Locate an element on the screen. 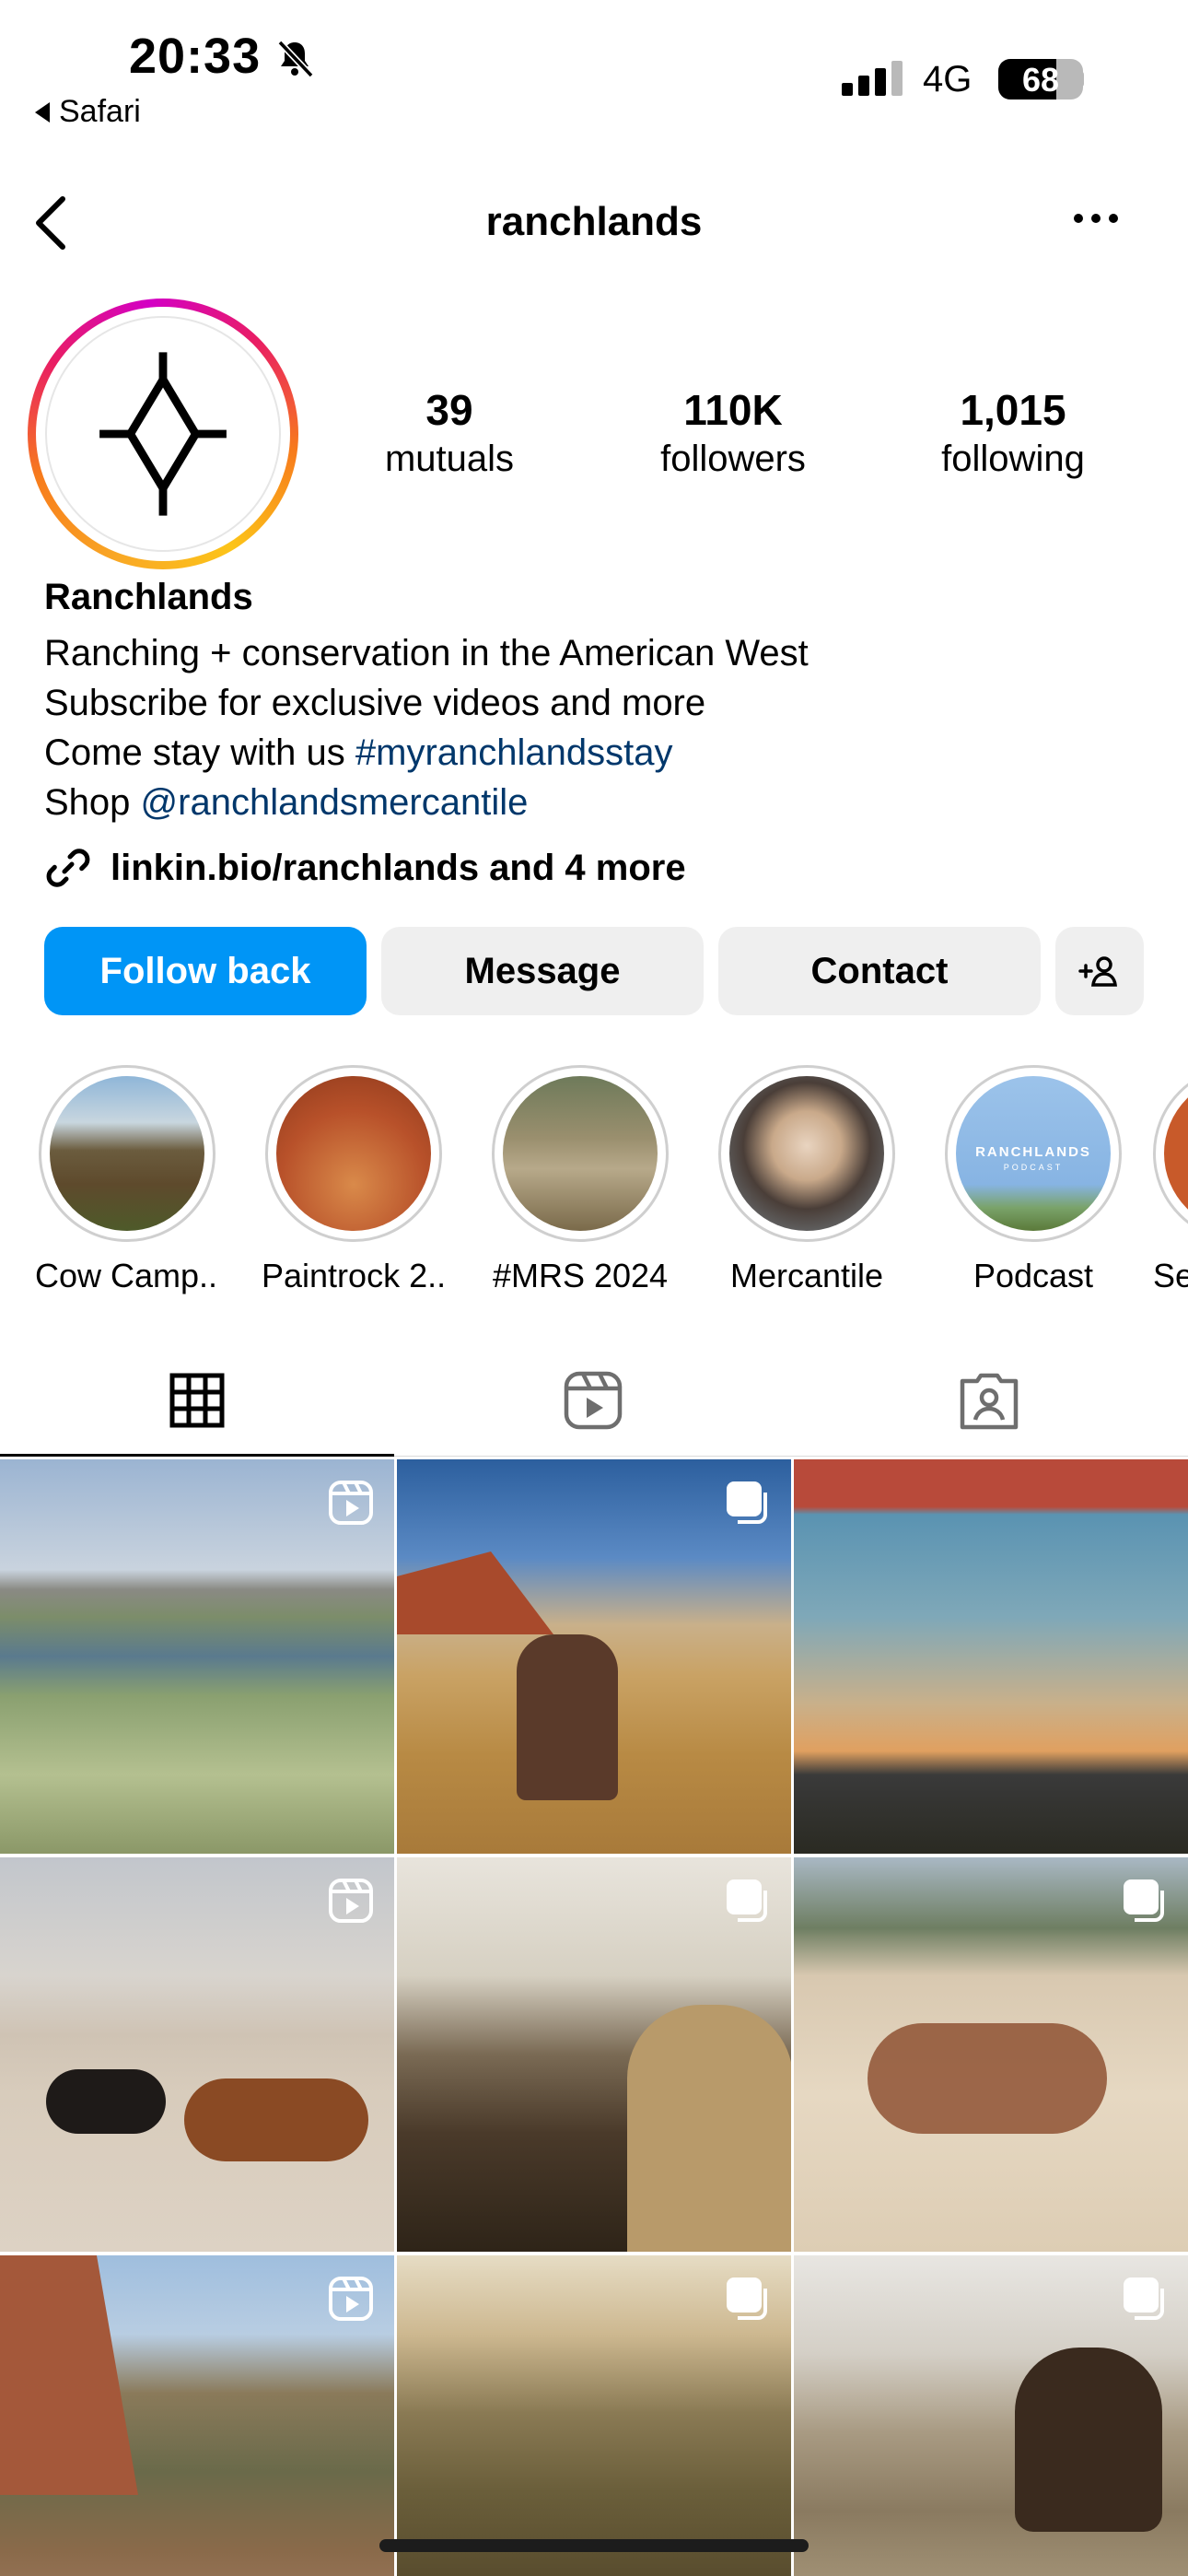 The image size is (1188, 2576). stat-mutuals: 39 mutuals is located at coordinates (449, 432).